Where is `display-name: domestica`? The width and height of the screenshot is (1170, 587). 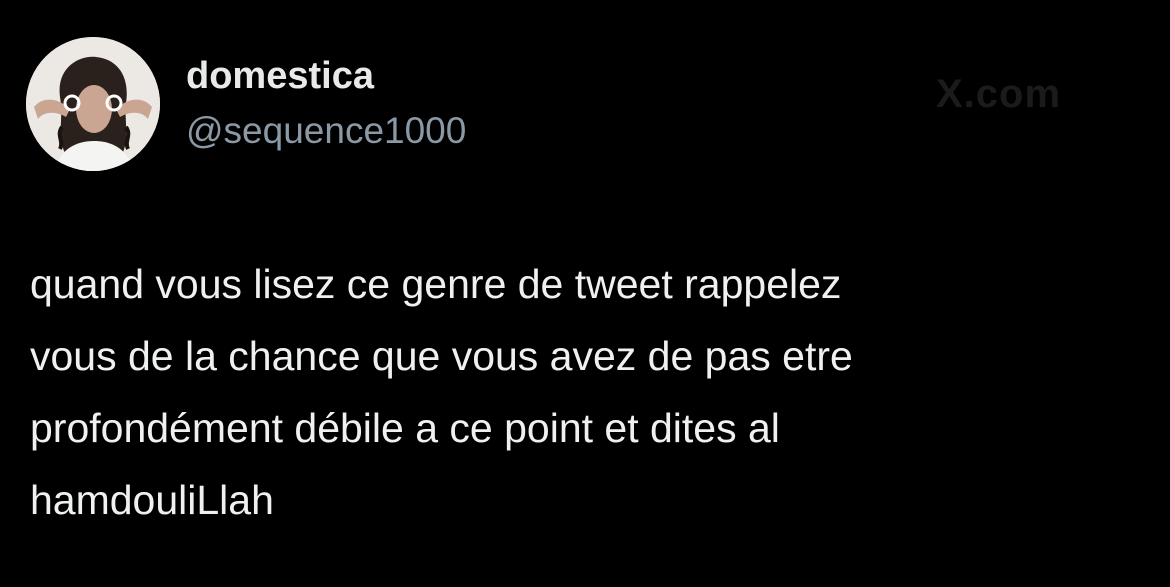
display-name: domestica is located at coordinates (280, 76).